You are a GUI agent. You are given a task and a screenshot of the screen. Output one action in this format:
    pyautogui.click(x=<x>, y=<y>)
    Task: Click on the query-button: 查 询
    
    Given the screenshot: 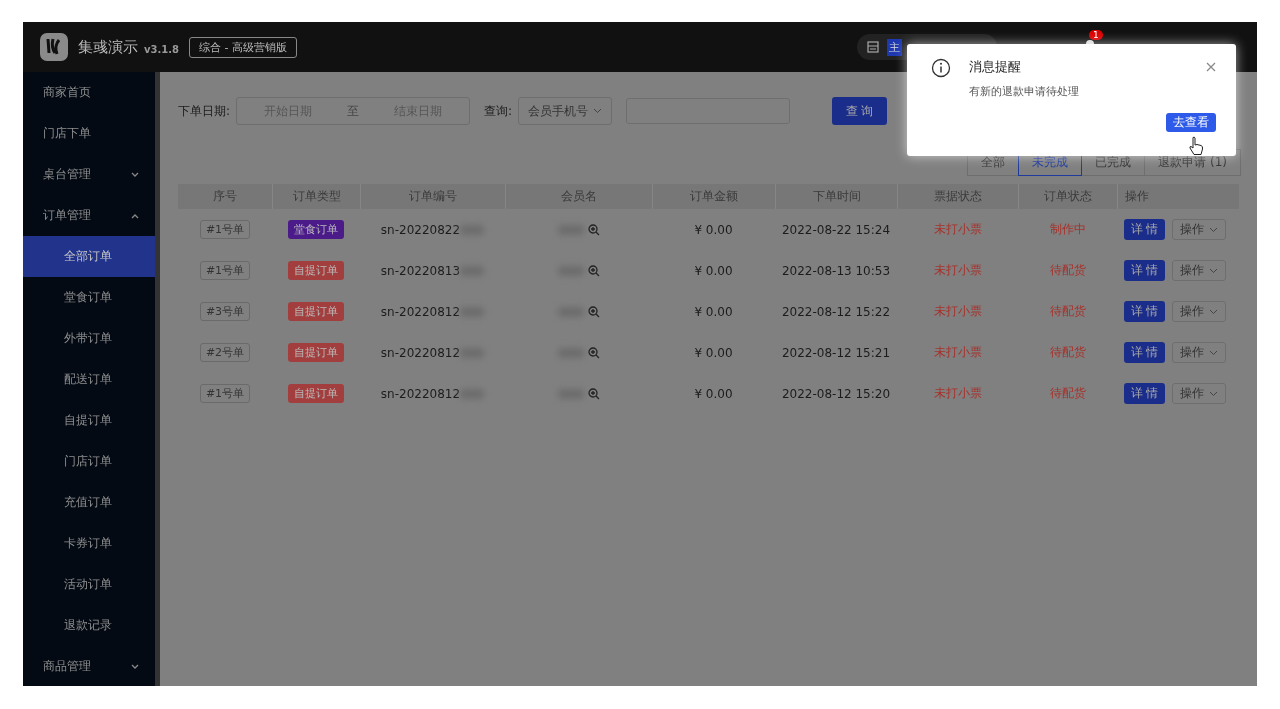 What is the action you would take?
    pyautogui.click(x=860, y=111)
    